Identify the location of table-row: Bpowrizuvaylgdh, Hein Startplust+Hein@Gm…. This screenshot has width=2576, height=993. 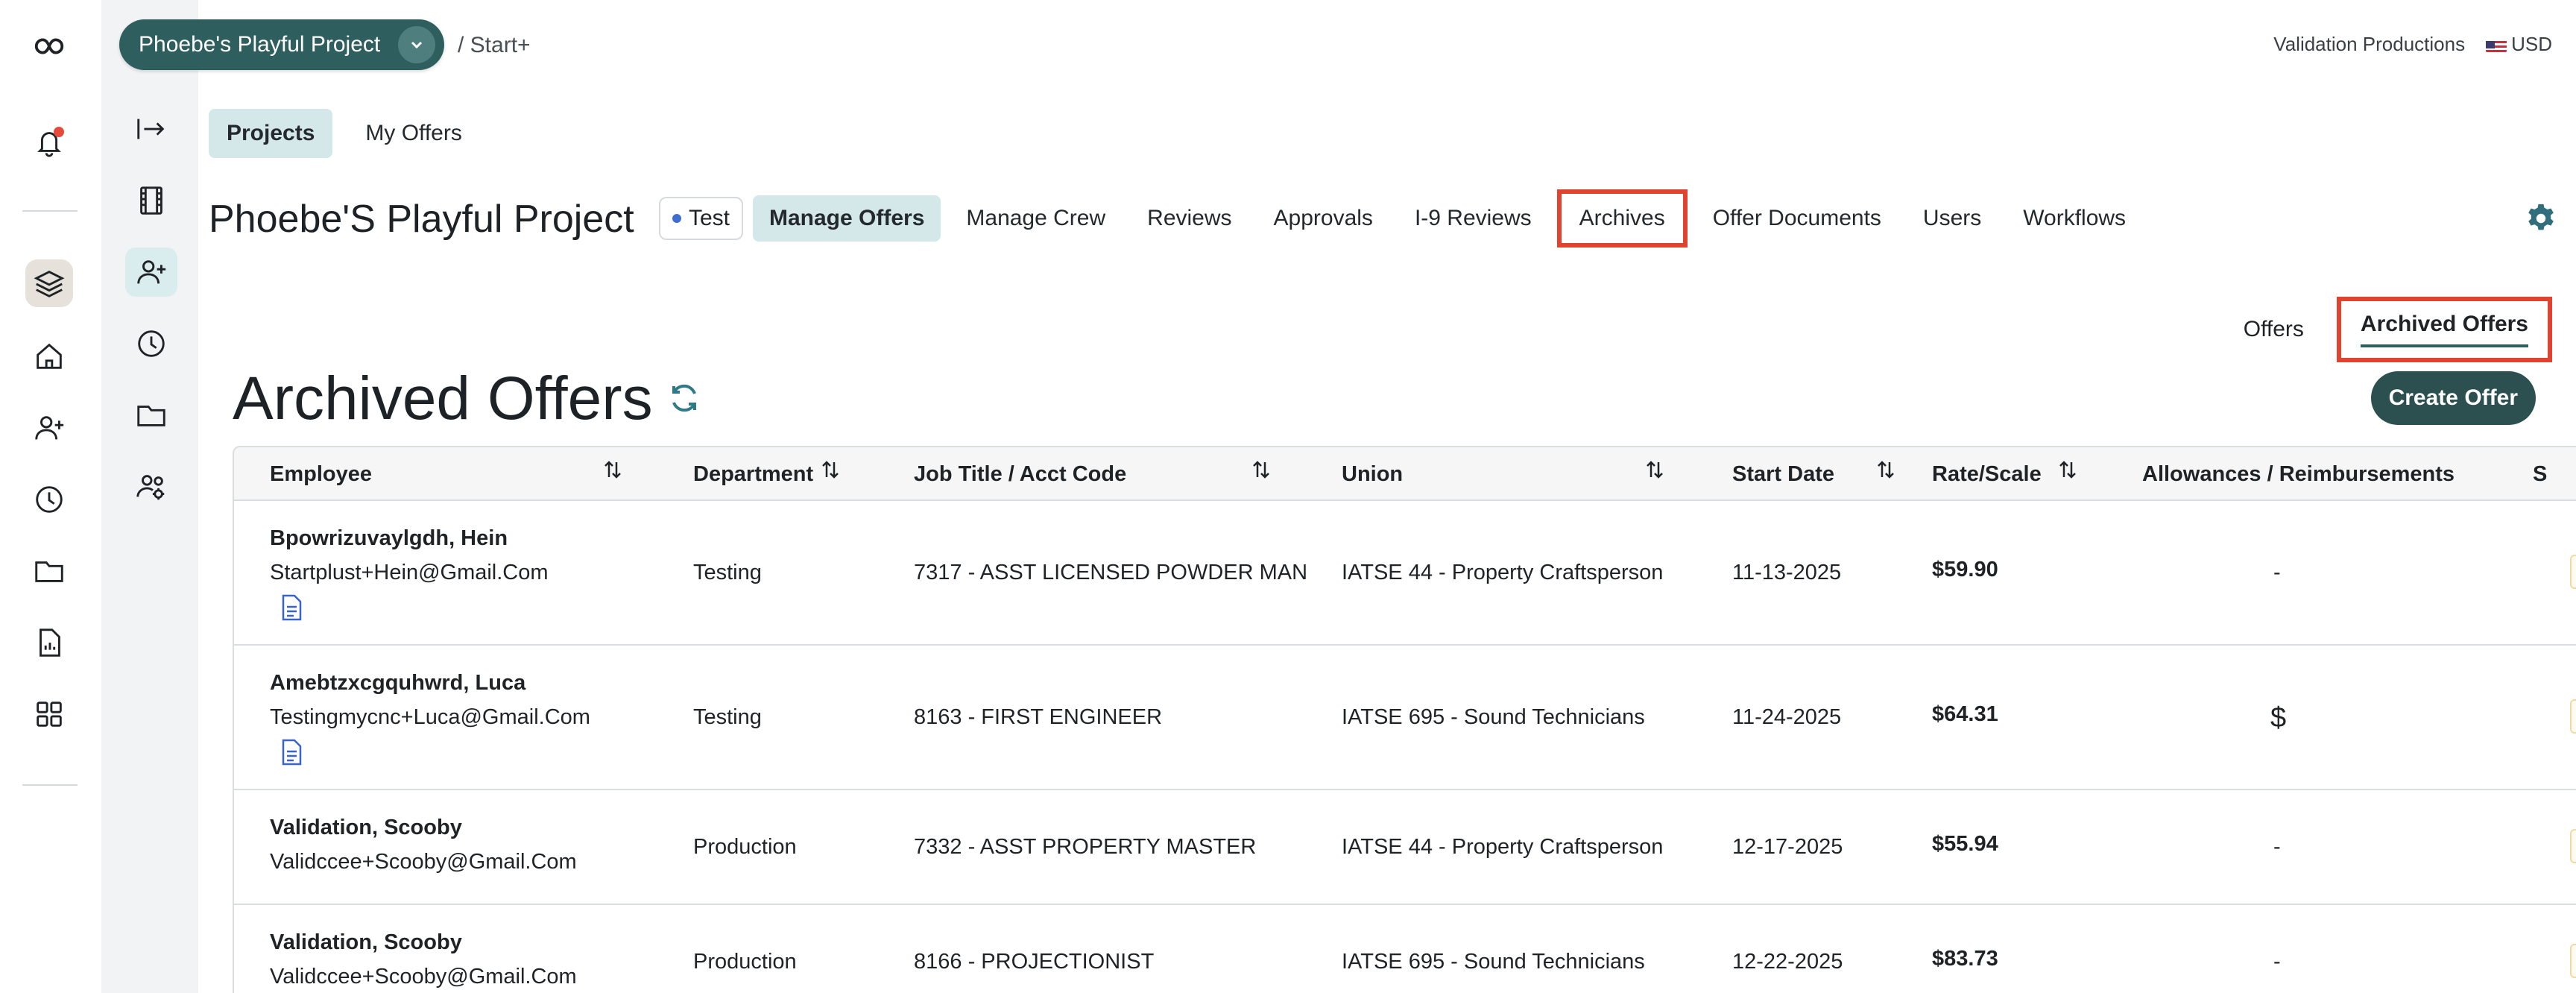
(1405, 573).